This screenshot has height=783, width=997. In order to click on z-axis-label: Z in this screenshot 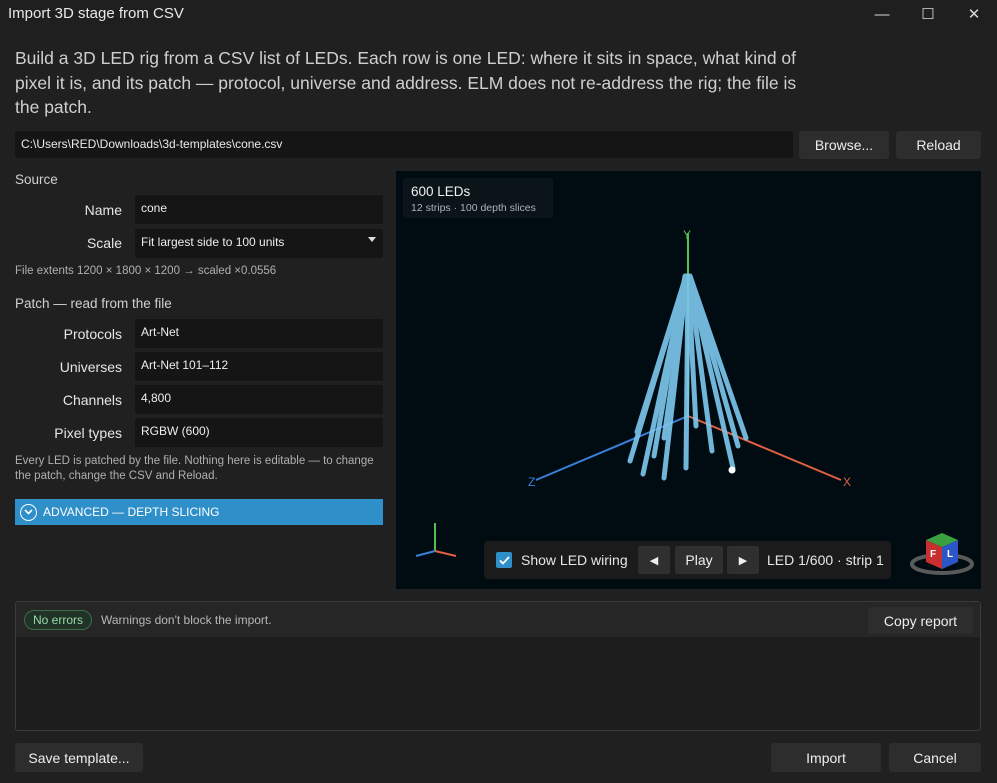, I will do `click(531, 482)`.